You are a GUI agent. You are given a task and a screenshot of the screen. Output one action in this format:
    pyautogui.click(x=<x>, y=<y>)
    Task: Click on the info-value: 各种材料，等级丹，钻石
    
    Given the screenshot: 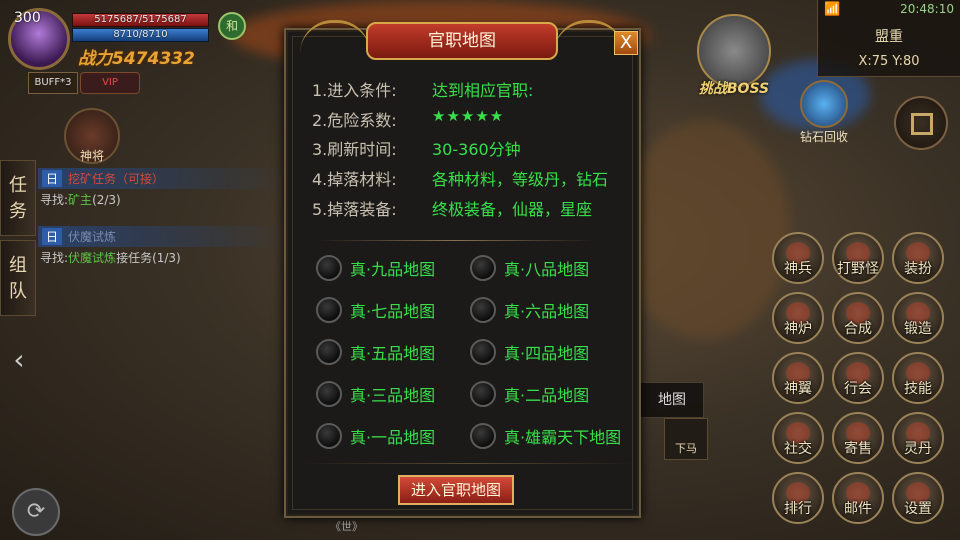 What is the action you would take?
    pyautogui.click(x=520, y=179)
    